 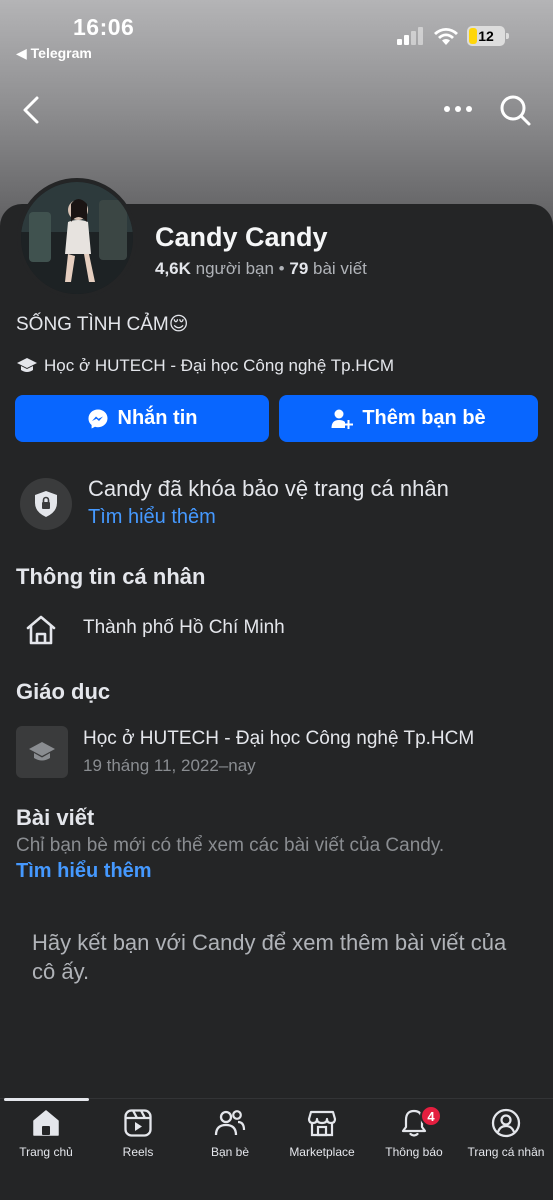 What do you see at coordinates (240, 268) in the screenshot?
I see `friends-label: người bạn •` at bounding box center [240, 268].